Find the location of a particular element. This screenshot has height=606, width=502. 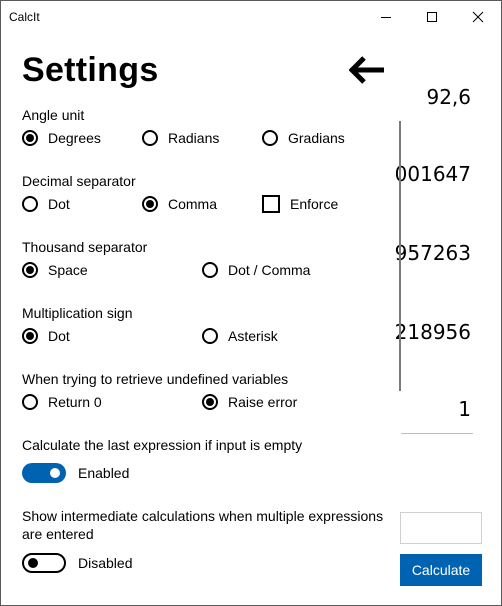

expression-input is located at coordinates (441, 528).